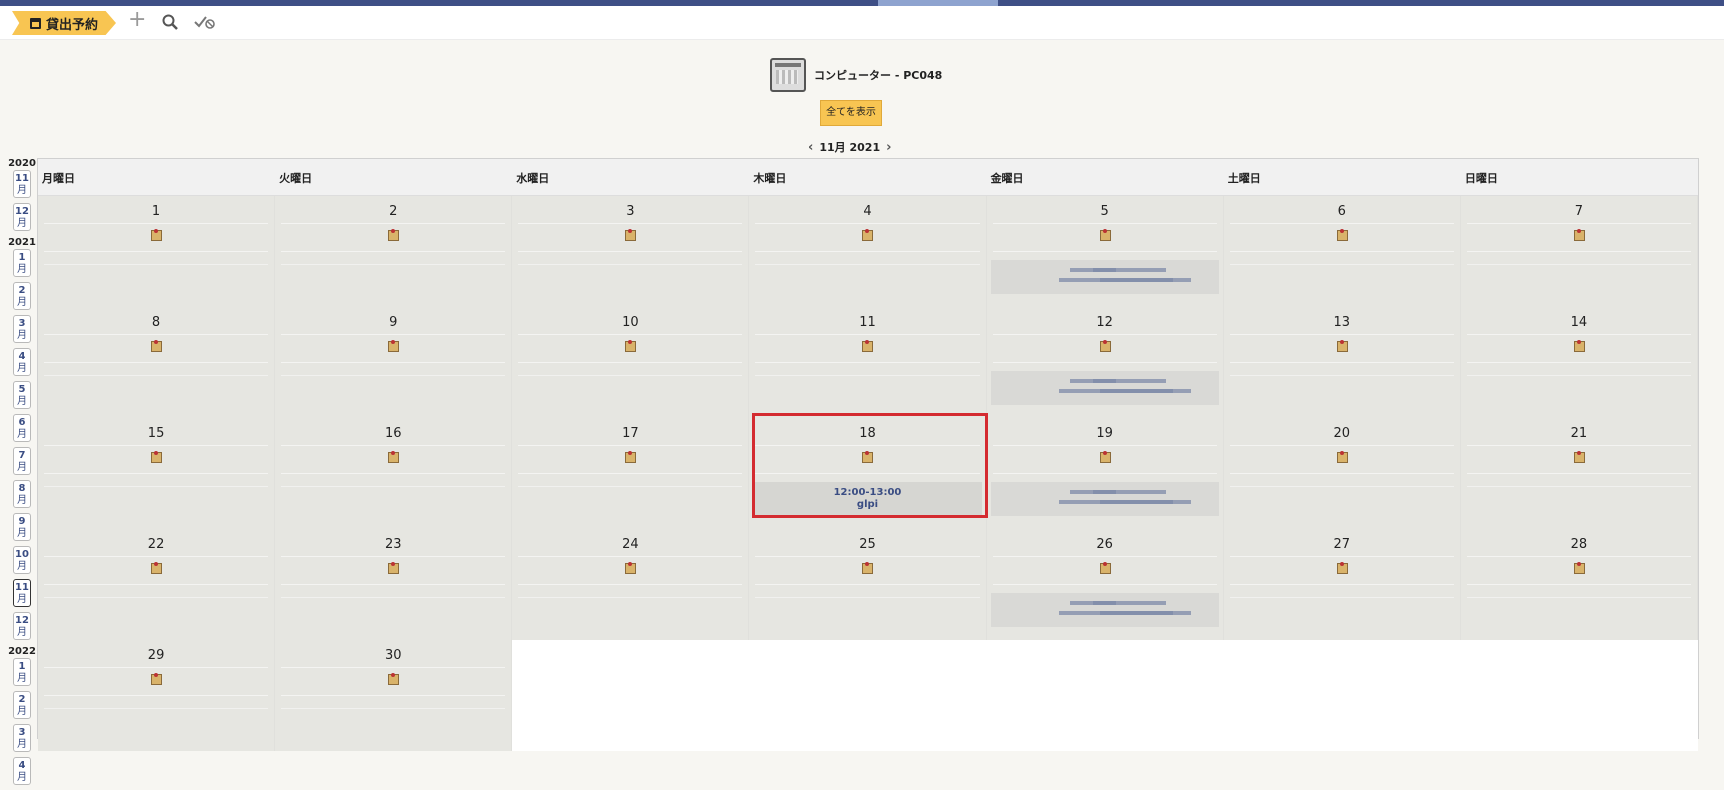  Describe the element at coordinates (533, 178) in the screenshot. I see `weekday-label: 水曜日` at that location.